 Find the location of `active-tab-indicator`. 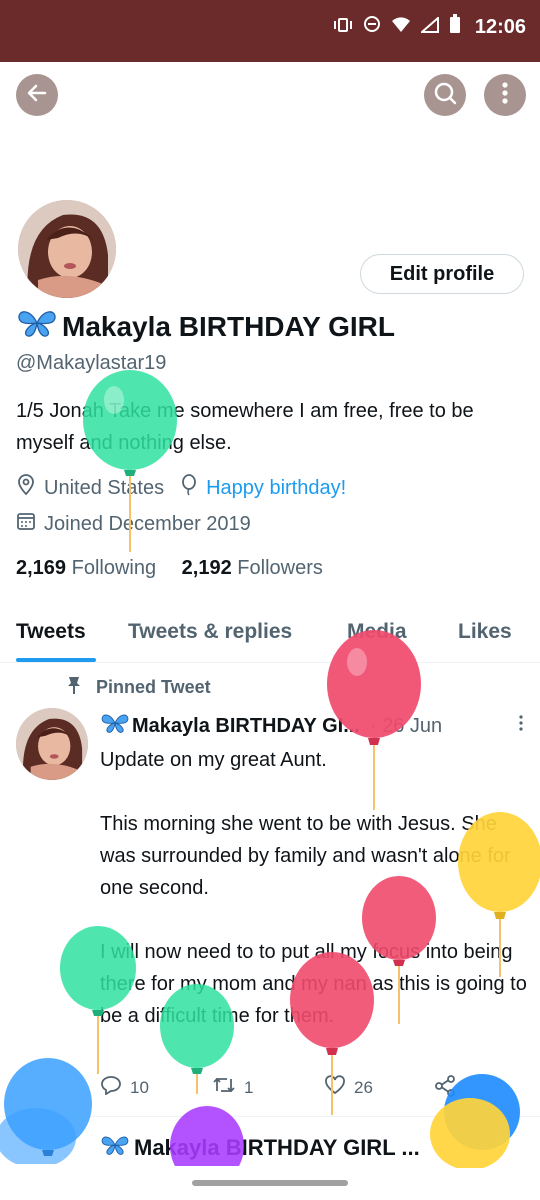

active-tab-indicator is located at coordinates (56, 660).